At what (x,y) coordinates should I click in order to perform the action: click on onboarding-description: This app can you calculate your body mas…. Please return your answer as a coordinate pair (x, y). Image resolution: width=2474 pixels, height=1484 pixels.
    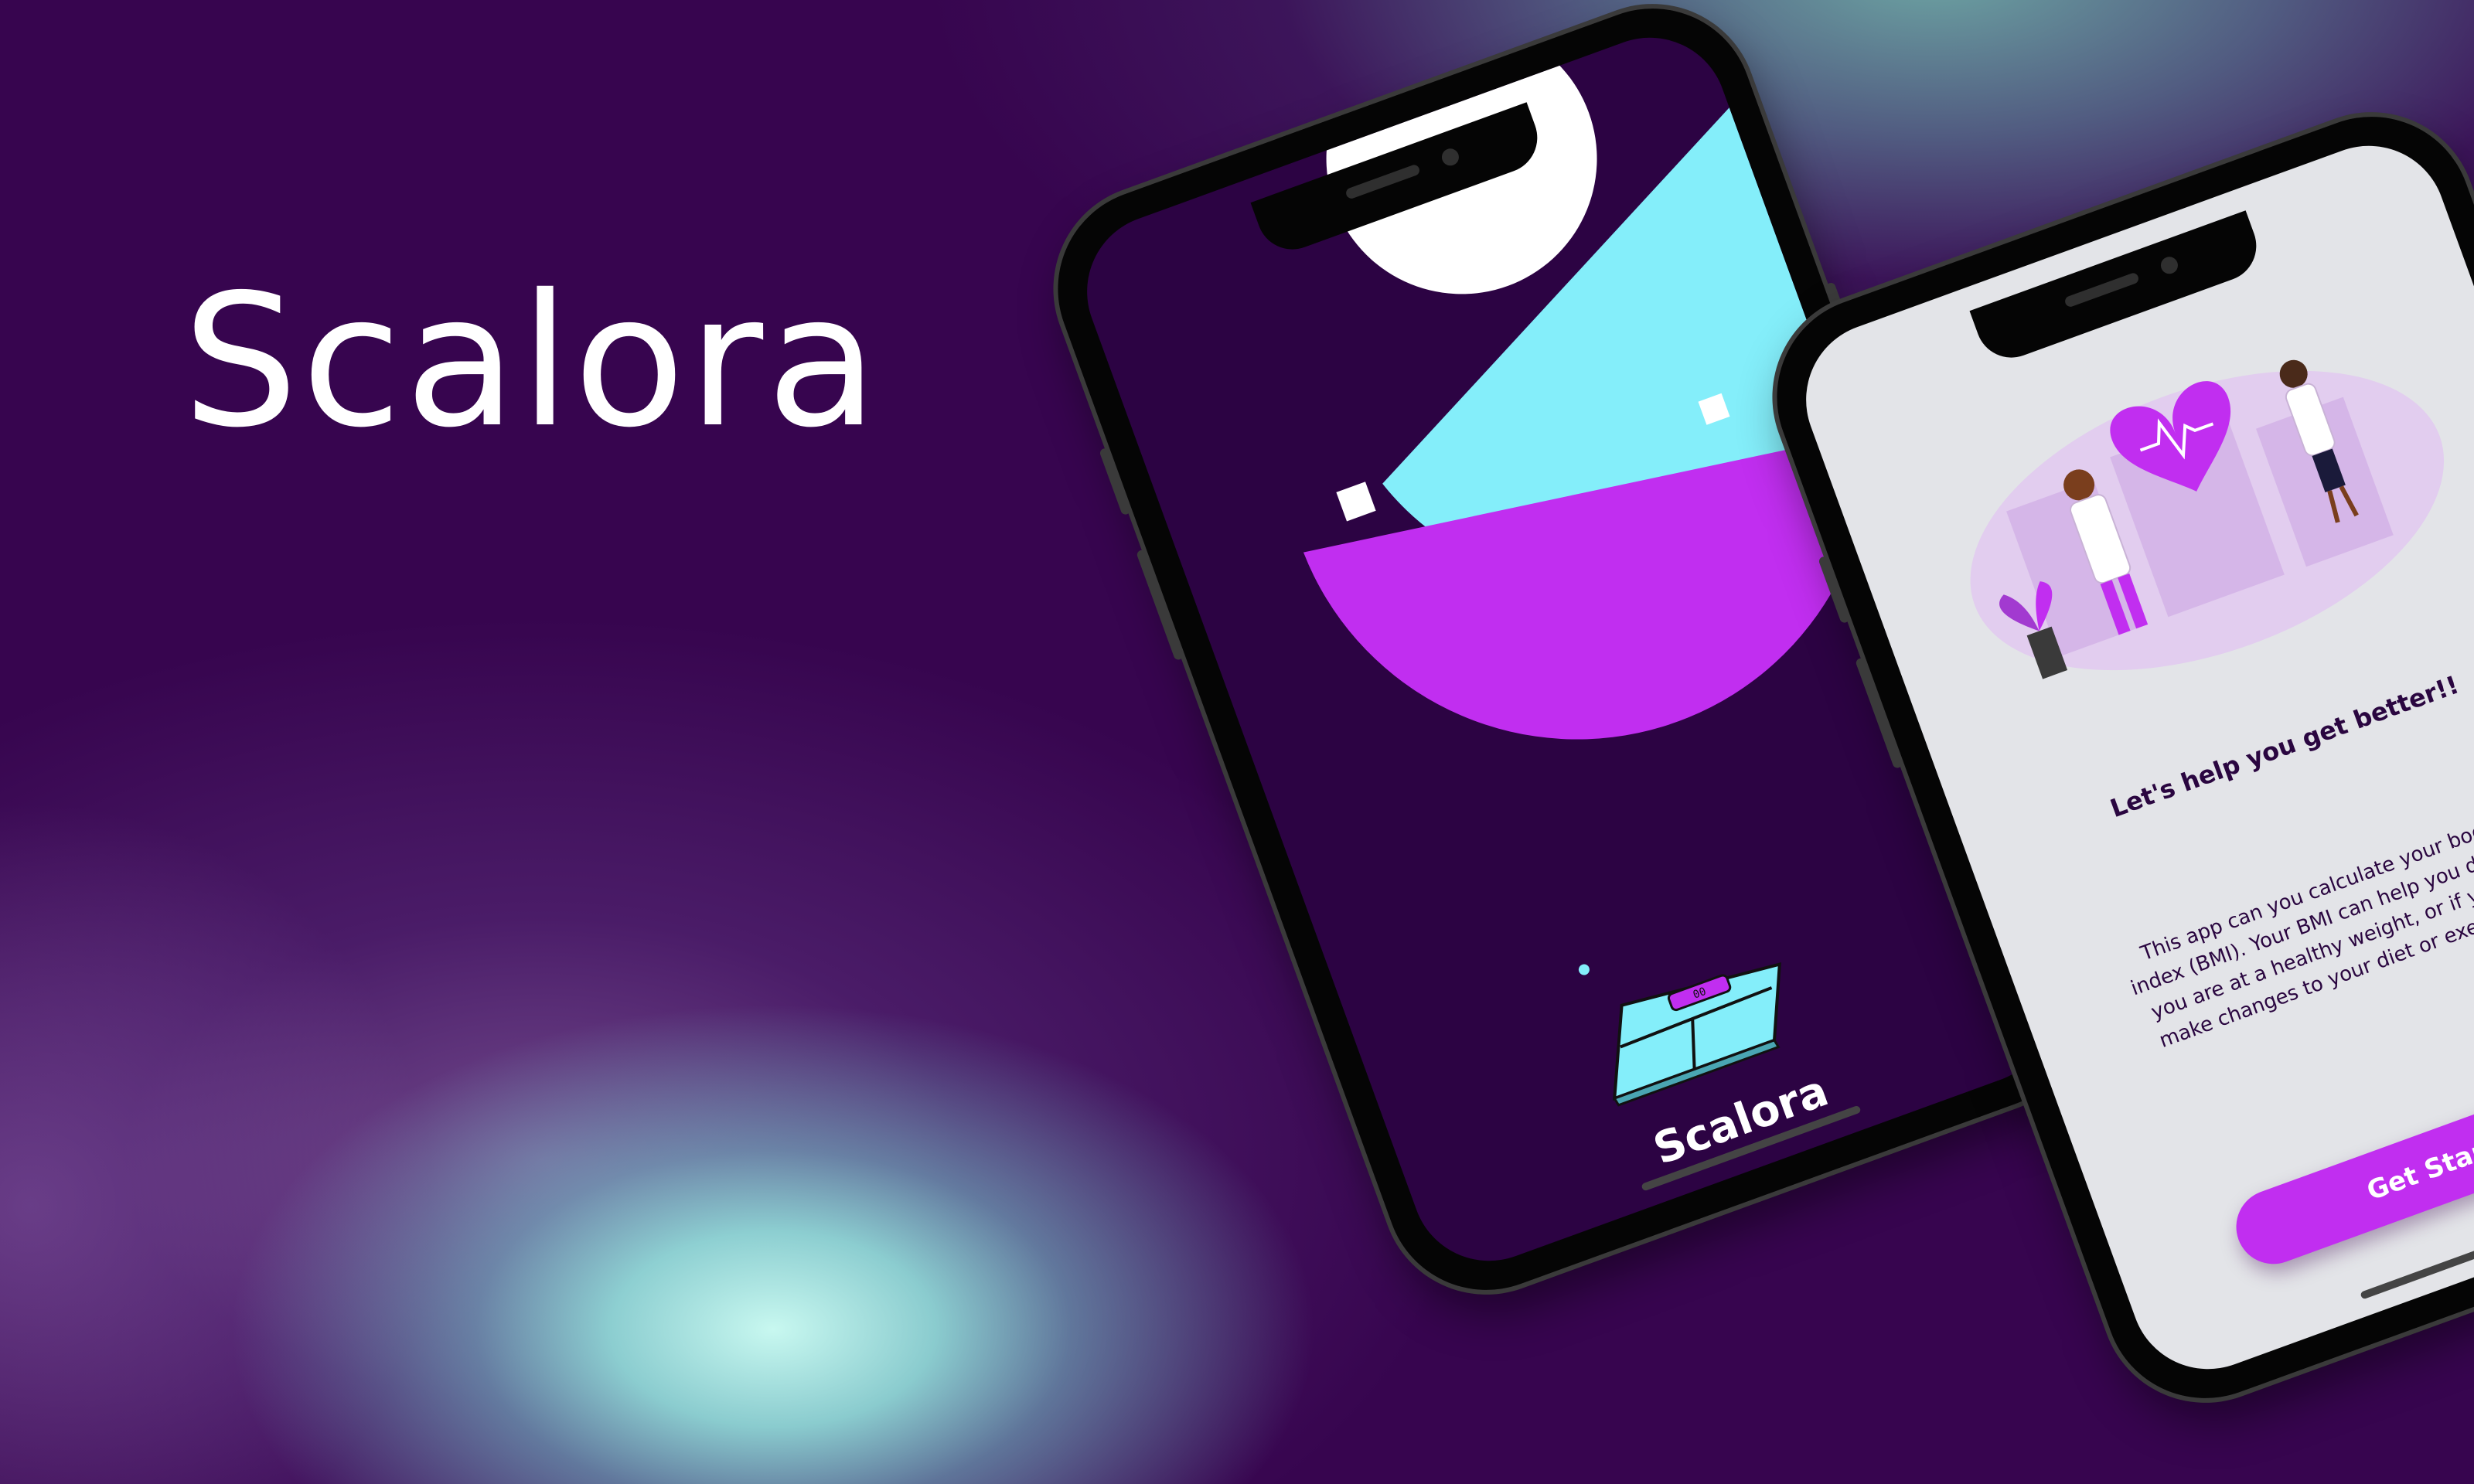
    Looking at the image, I should click on (2301, 924).